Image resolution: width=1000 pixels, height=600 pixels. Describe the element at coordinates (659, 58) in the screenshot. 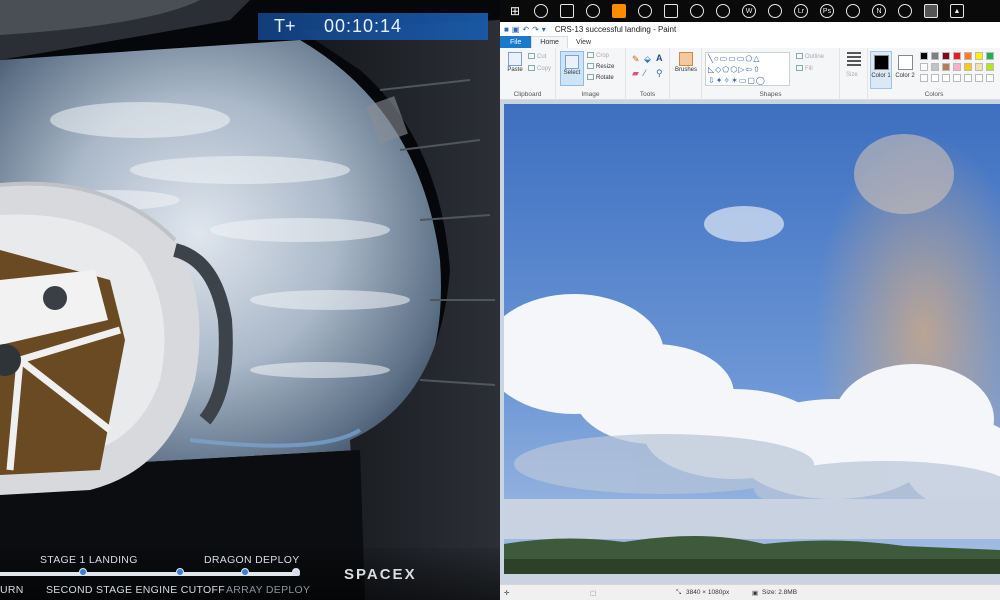

I see `text-tool-icon: A` at that location.